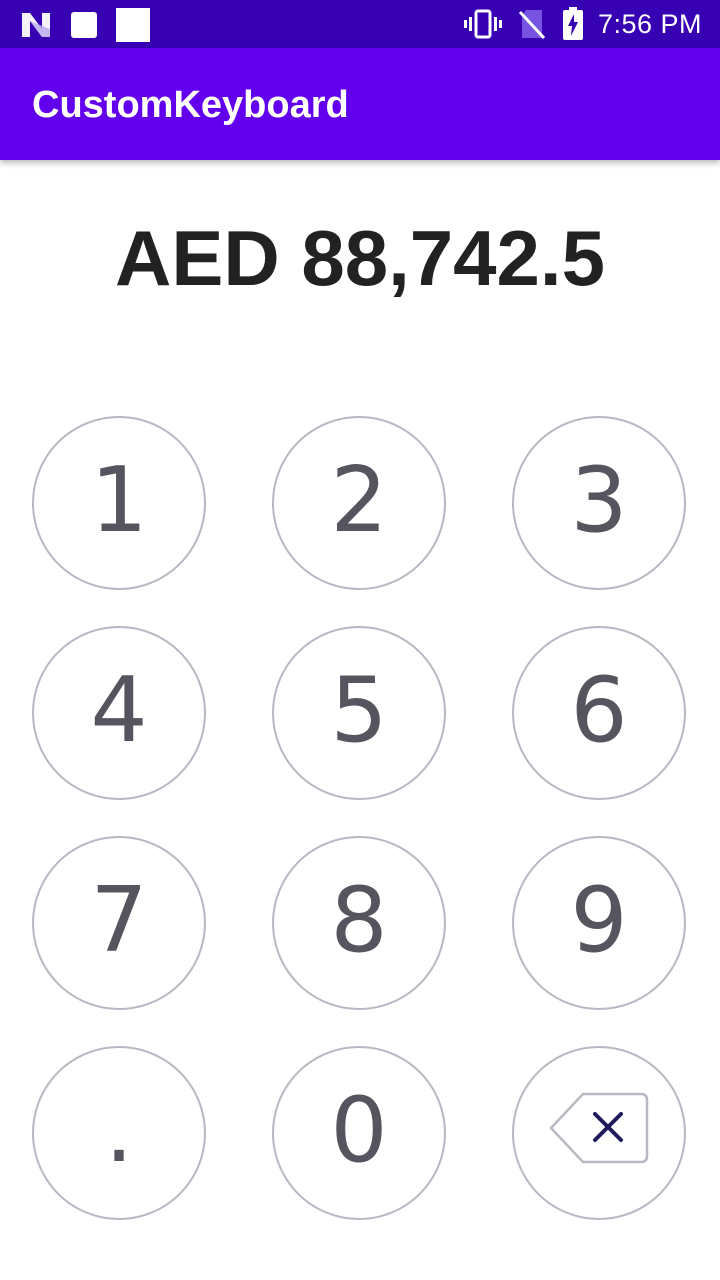 Image resolution: width=720 pixels, height=1280 pixels. Describe the element at coordinates (360, 104) in the screenshot. I see `app-bar: CustomKeyboard` at that location.